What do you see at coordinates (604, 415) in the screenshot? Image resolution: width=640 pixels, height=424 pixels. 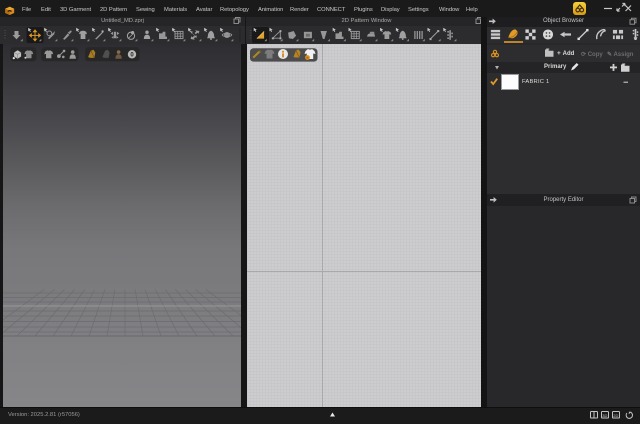 I see `svg-text: 3D` at bounding box center [604, 415].